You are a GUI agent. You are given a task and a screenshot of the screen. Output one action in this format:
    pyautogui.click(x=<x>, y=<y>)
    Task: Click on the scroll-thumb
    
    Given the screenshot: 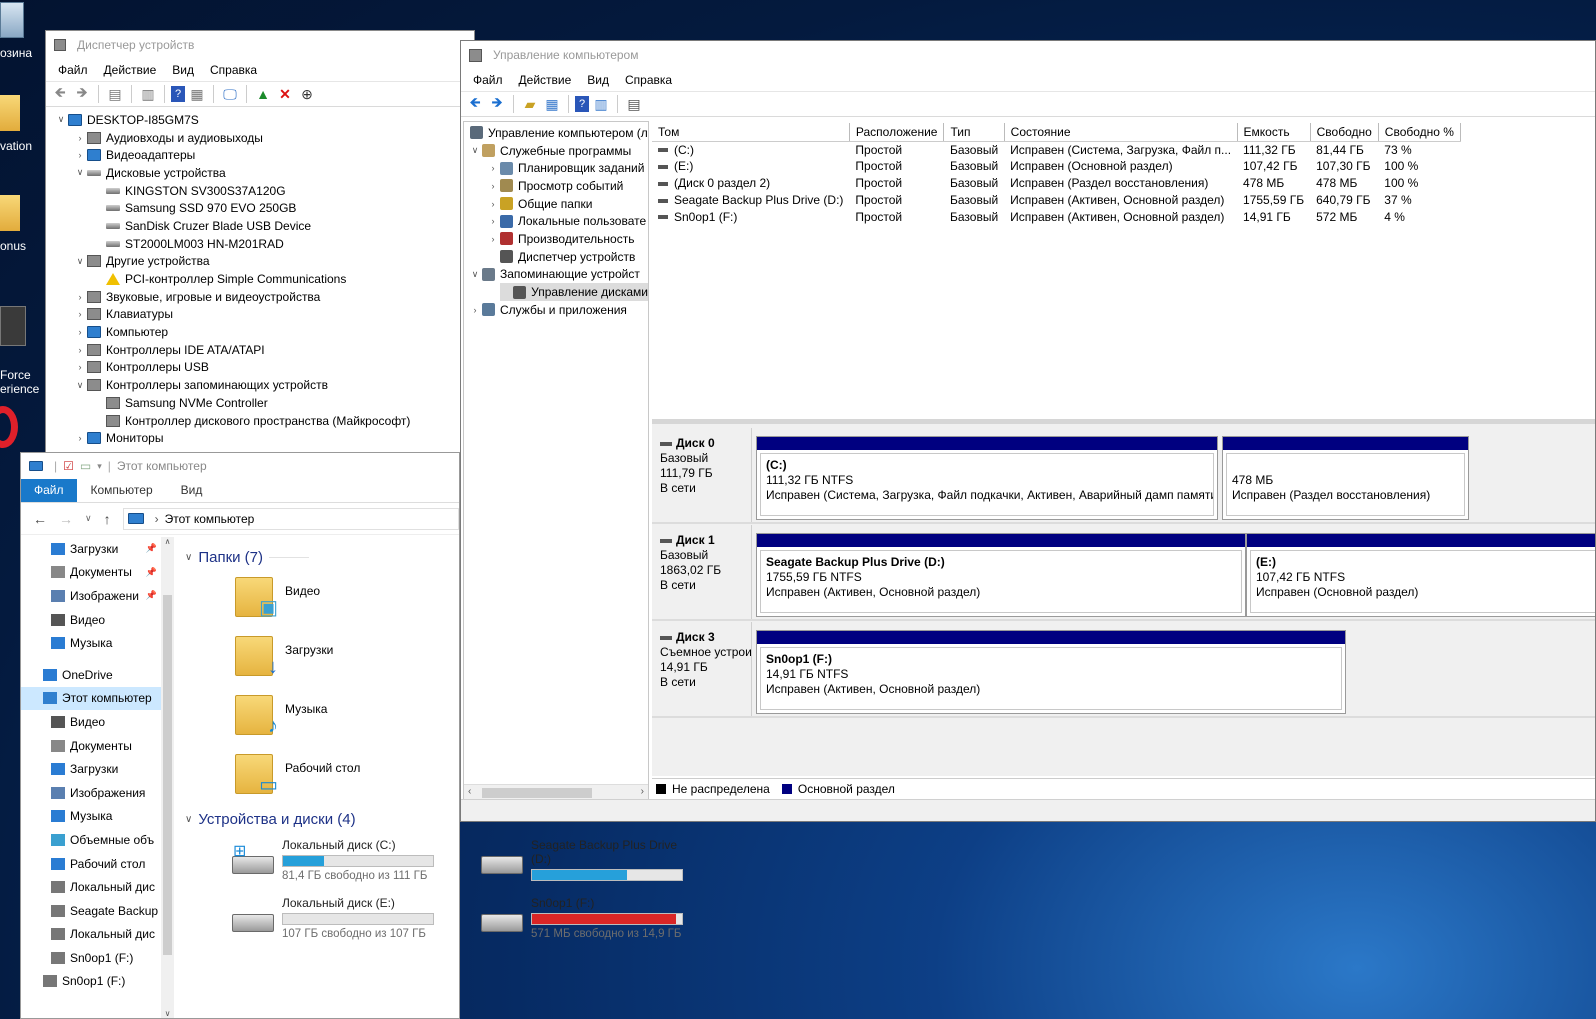 What is the action you would take?
    pyautogui.click(x=167, y=775)
    